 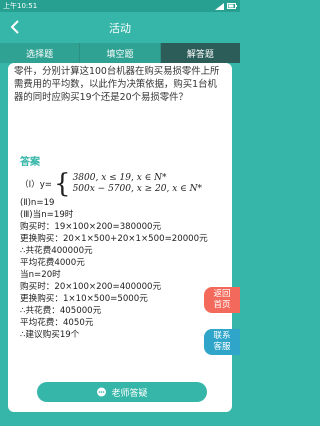 What do you see at coordinates (52, 263) in the screenshot?
I see `solution-line: 平均花费4000元` at bounding box center [52, 263].